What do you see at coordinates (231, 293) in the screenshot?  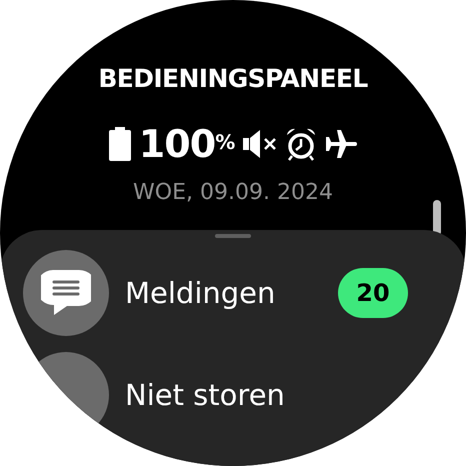 I see `menu-item-label: Meldingen` at bounding box center [231, 293].